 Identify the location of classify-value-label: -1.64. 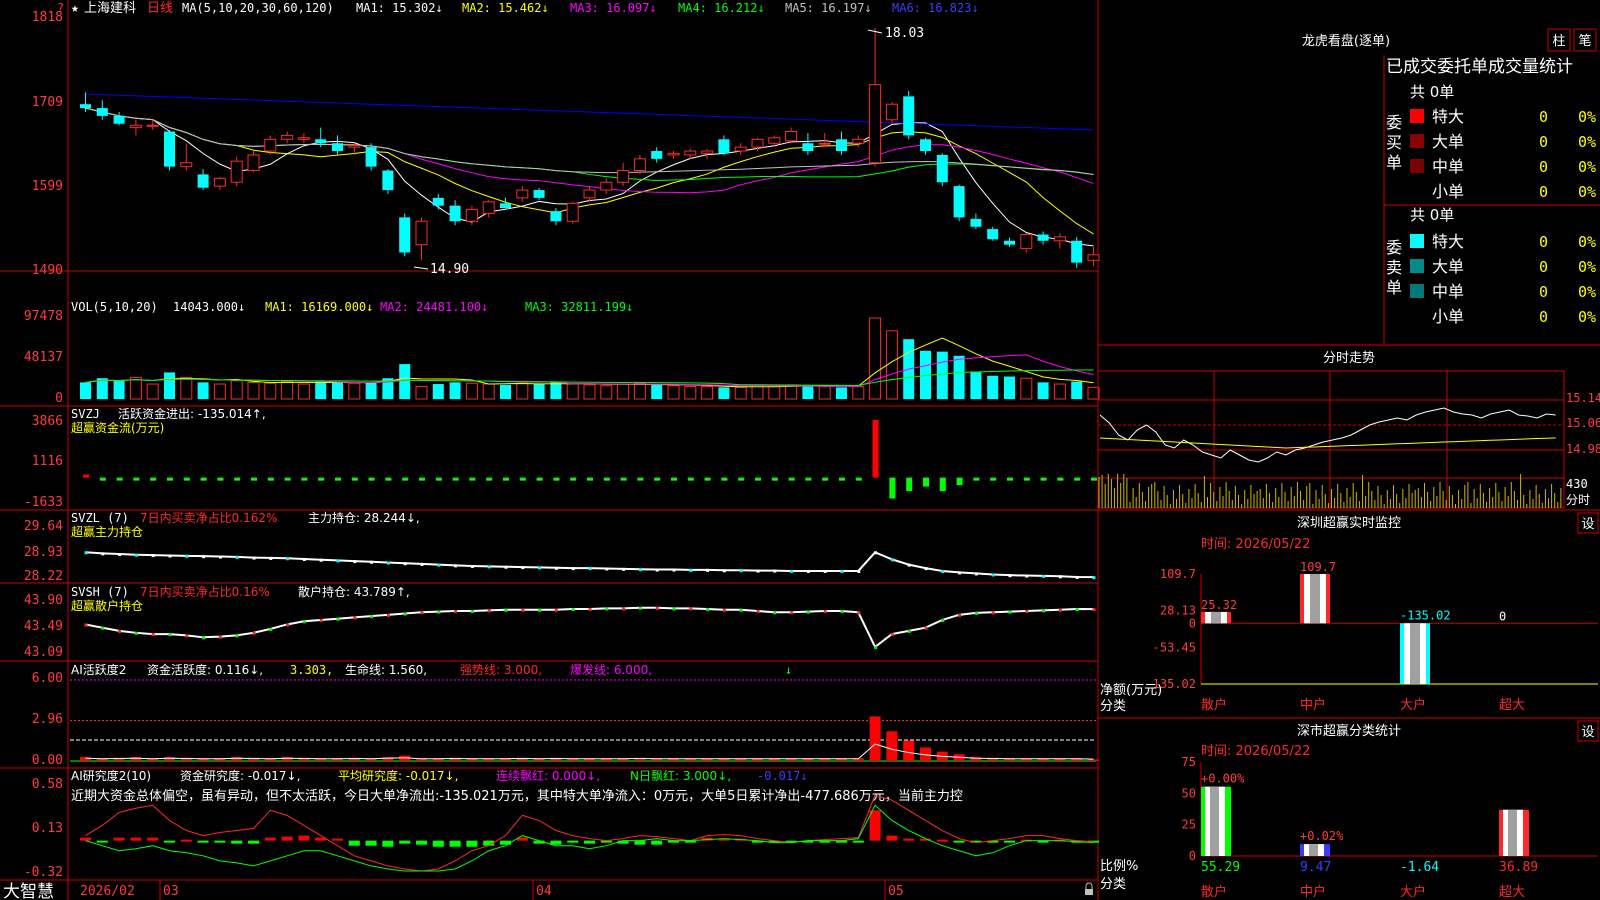
(1419, 867).